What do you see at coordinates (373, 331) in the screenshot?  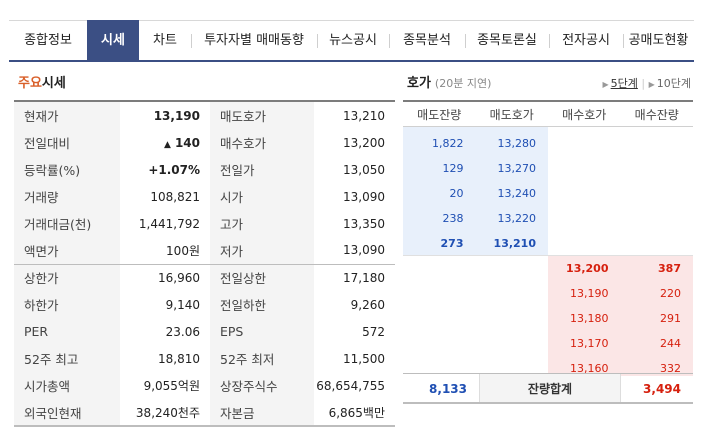 I see `value-eps: 572` at bounding box center [373, 331].